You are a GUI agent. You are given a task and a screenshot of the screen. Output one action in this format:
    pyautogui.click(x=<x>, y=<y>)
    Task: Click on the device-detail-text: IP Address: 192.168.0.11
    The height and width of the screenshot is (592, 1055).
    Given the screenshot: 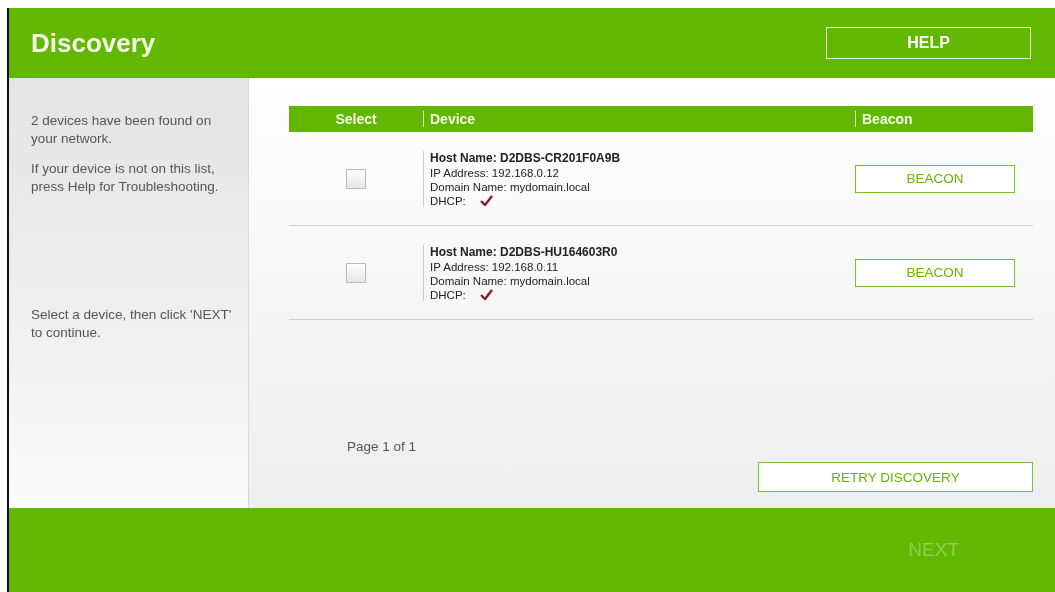 What is the action you would take?
    pyautogui.click(x=495, y=266)
    